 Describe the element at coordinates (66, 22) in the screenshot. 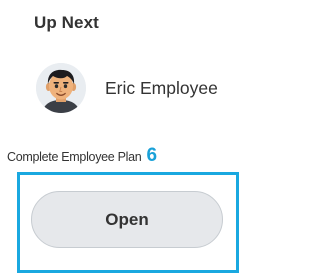

I see `section-title: Up Next` at that location.